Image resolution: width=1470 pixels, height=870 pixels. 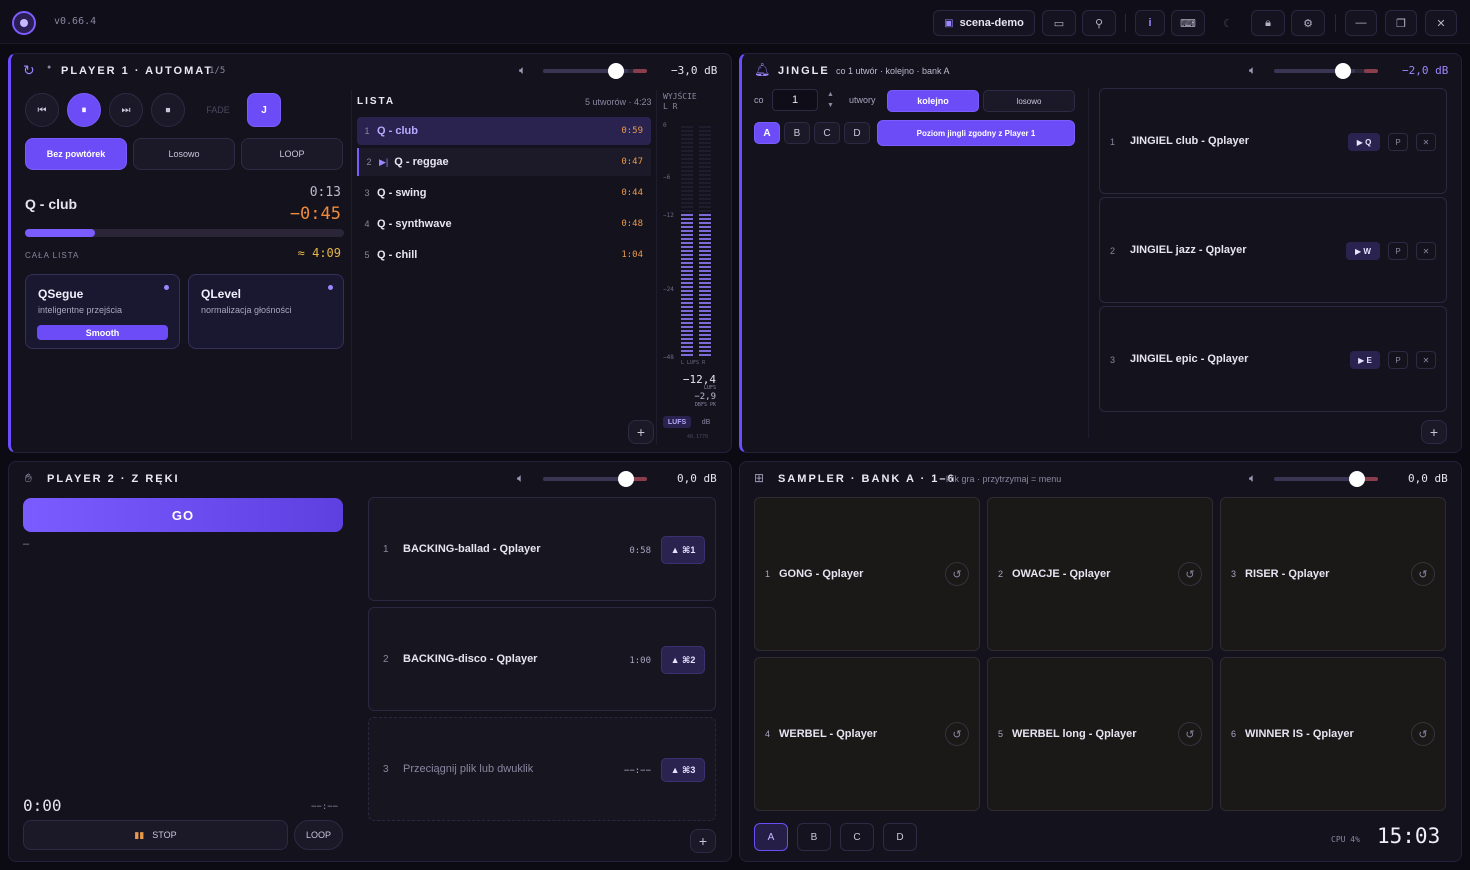 What do you see at coordinates (814, 837) in the screenshot?
I see `sampler-bank-b: B` at bounding box center [814, 837].